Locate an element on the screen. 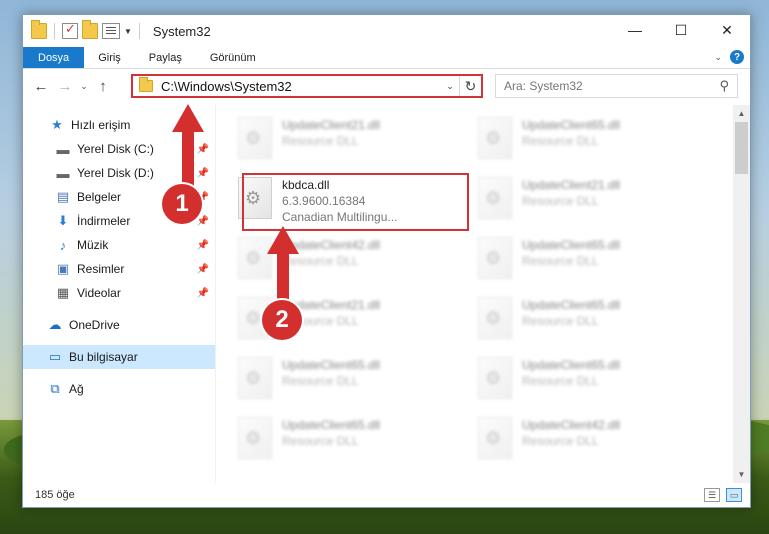  step-badge-2: 2 is located at coordinates (282, 320).